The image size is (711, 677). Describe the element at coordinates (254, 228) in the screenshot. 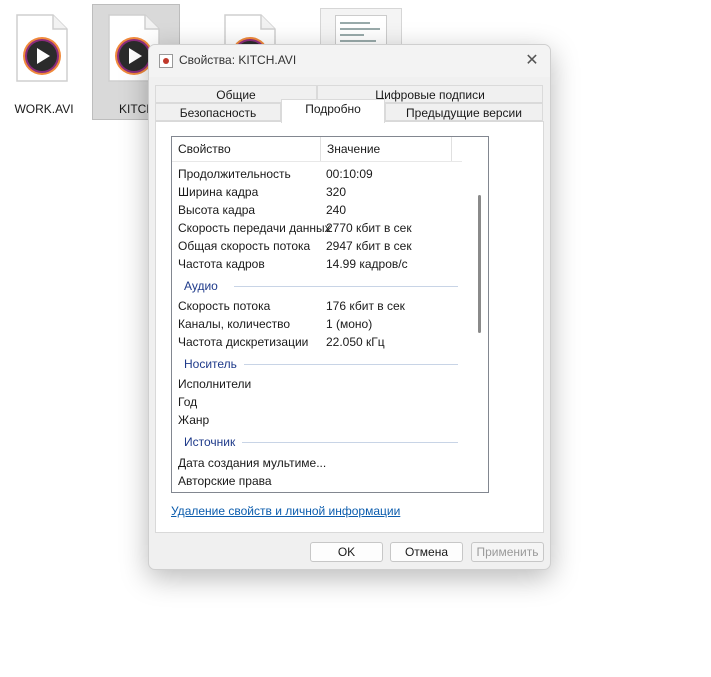

I see `property-name: Скорость передачи данных` at that location.